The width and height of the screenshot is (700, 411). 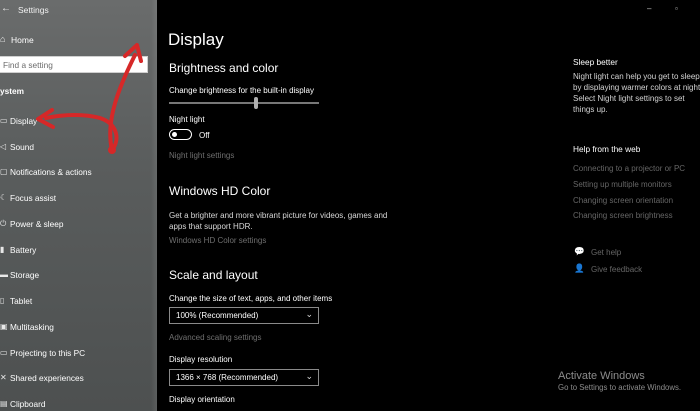 I want to click on title-bar: ← Settings, so click(x=78, y=10).